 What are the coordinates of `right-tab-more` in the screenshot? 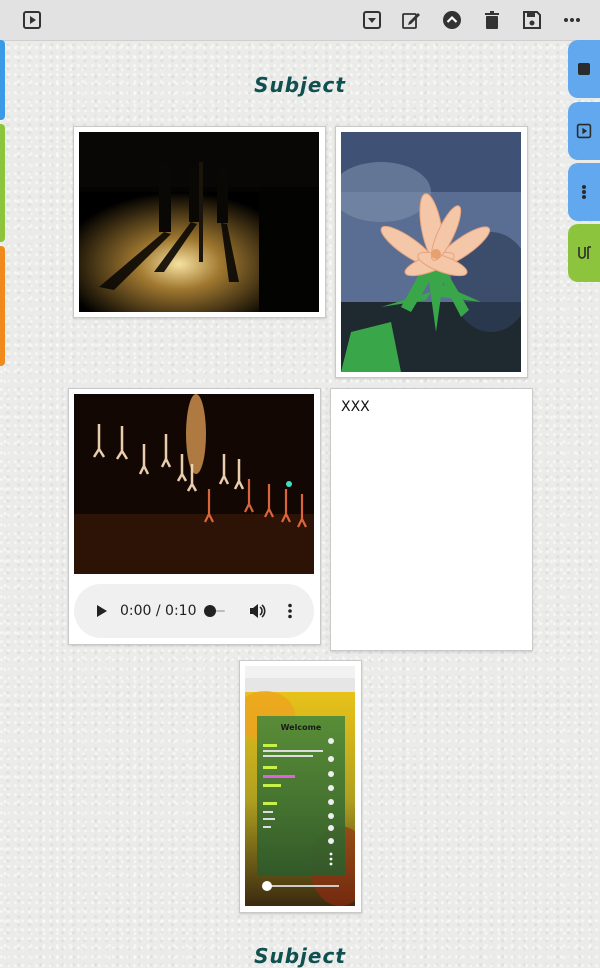 It's located at (584, 192).